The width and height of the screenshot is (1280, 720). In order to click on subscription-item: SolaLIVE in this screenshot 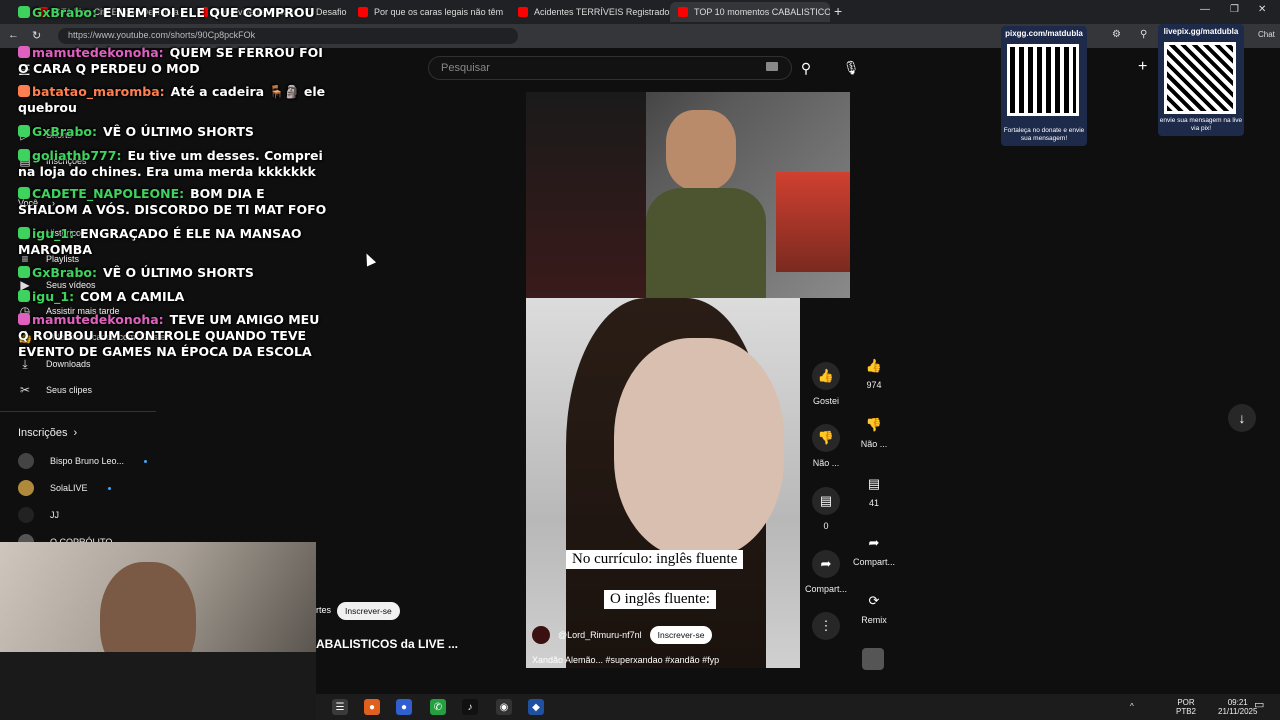, I will do `click(64, 488)`.